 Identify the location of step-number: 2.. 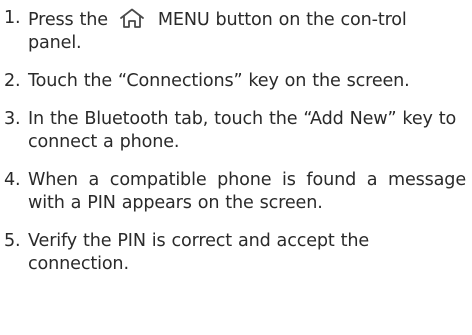
(12, 81).